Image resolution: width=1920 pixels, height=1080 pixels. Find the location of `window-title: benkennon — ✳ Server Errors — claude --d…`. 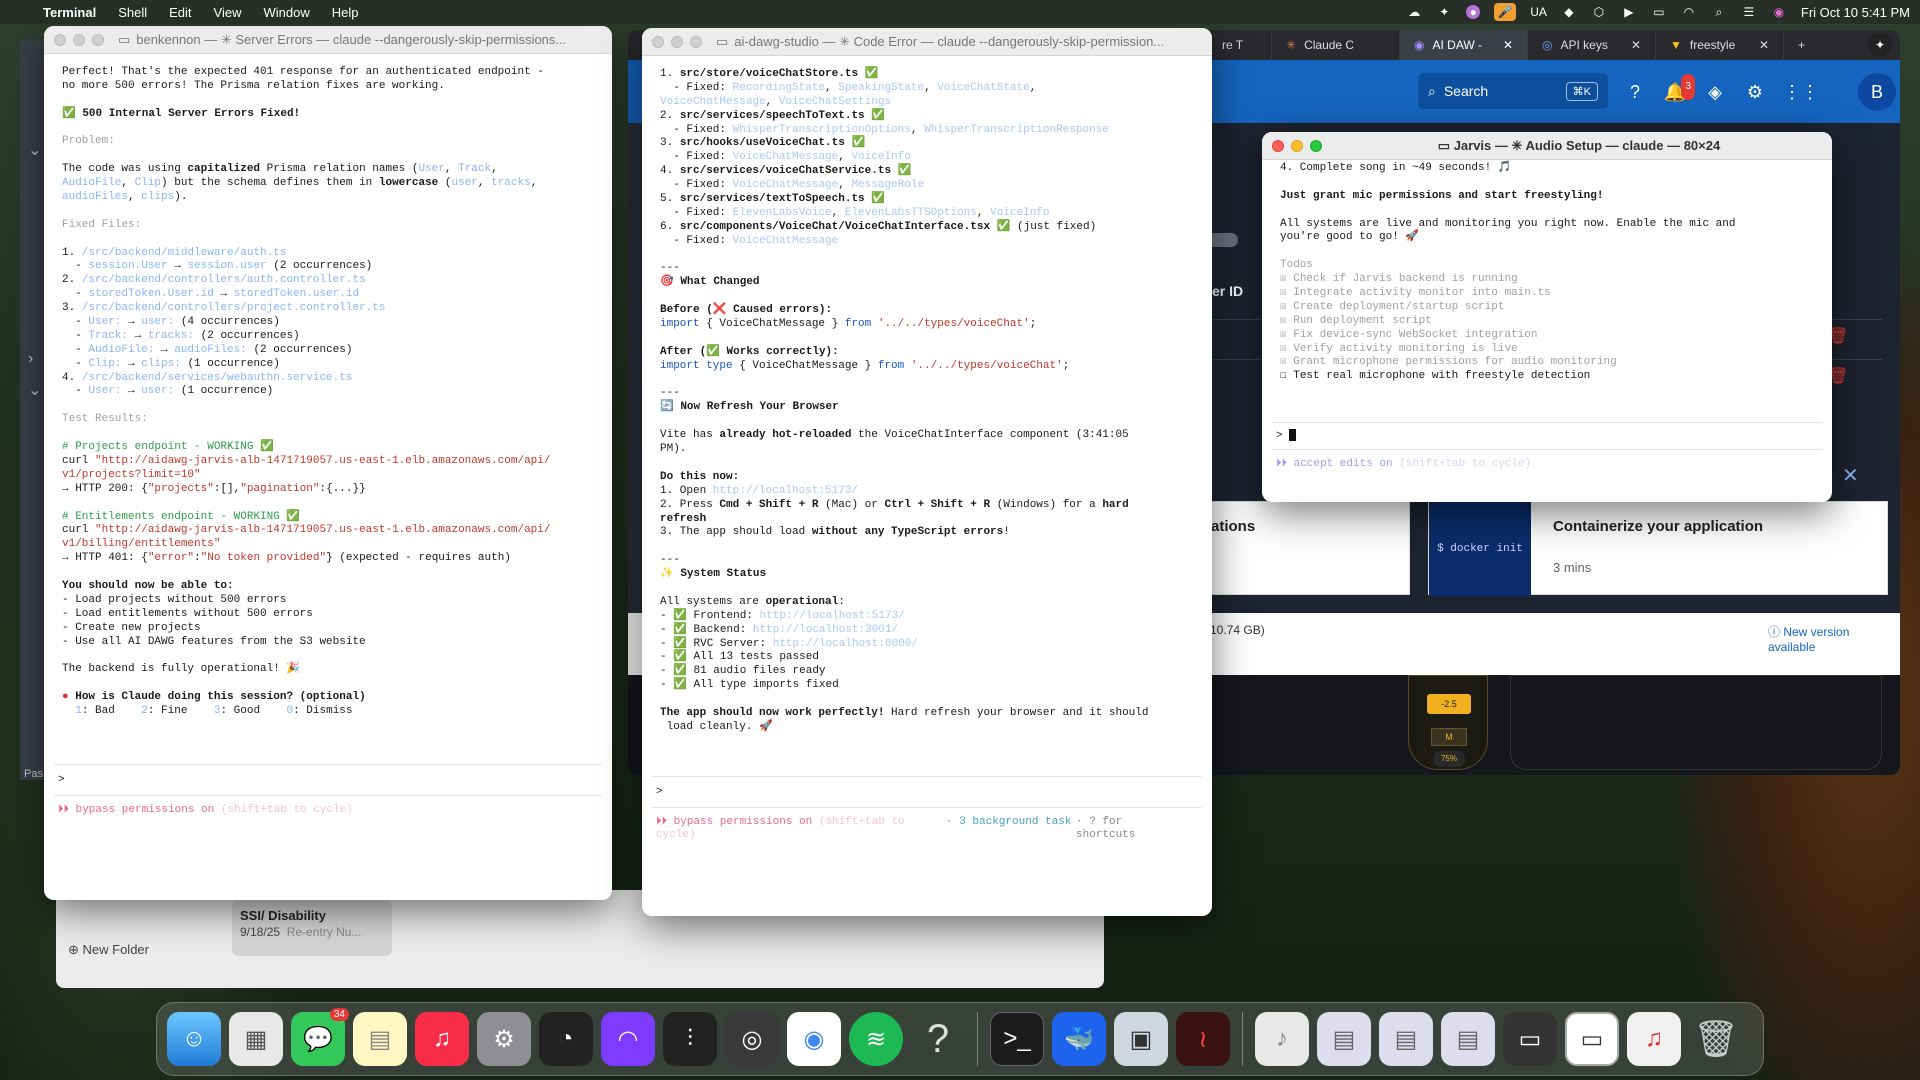

window-title: benkennon — ✳ Server Errors — claude --d… is located at coordinates (351, 39).